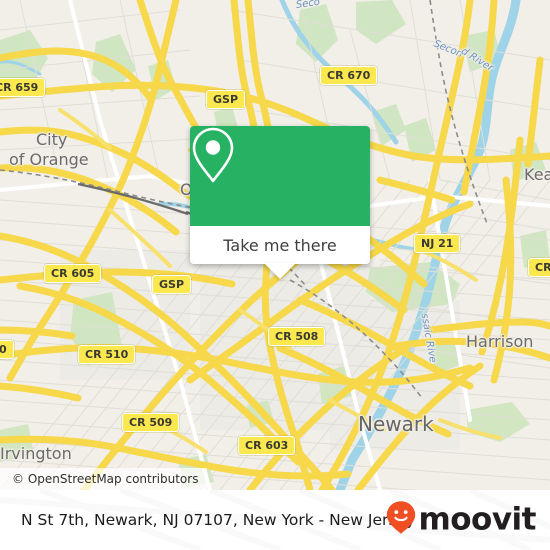 Image resolution: width=550 pixels, height=550 pixels. I want to click on moovit-logo: moovit, so click(461, 520).